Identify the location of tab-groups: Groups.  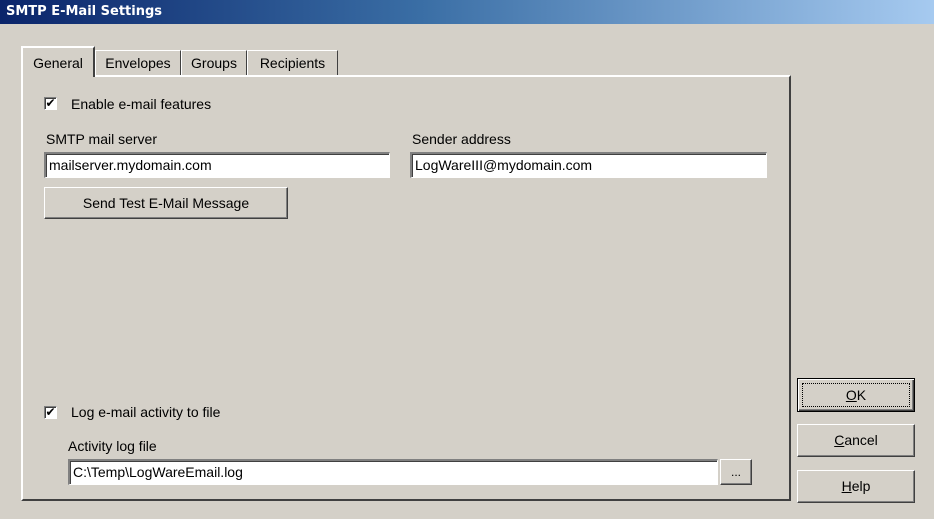
(214, 62).